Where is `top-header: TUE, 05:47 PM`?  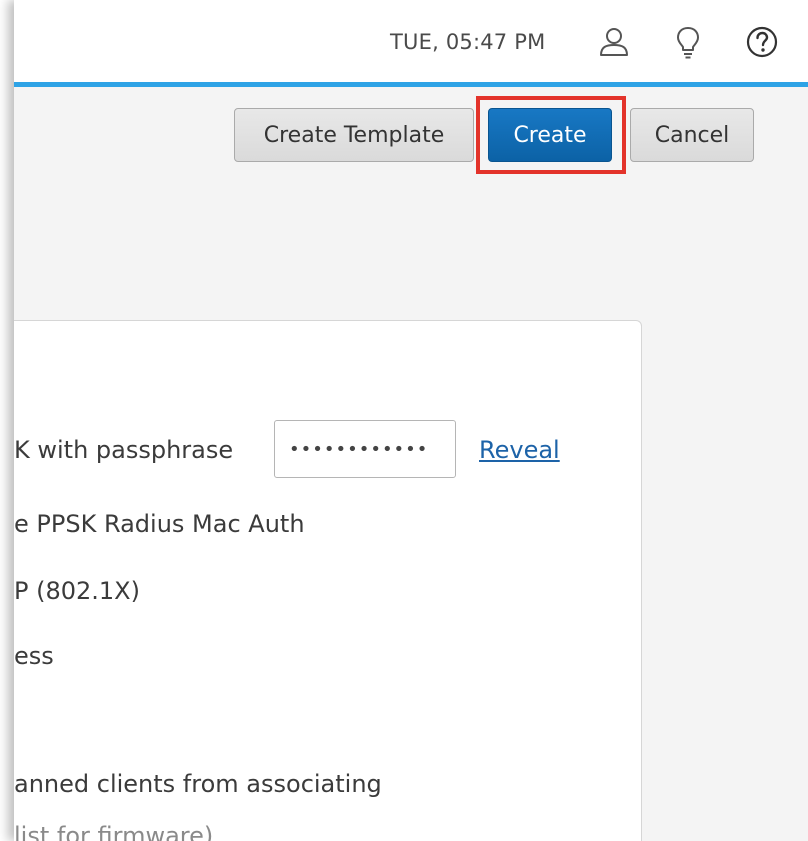
top-header: TUE, 05:47 PM is located at coordinates (411, 43).